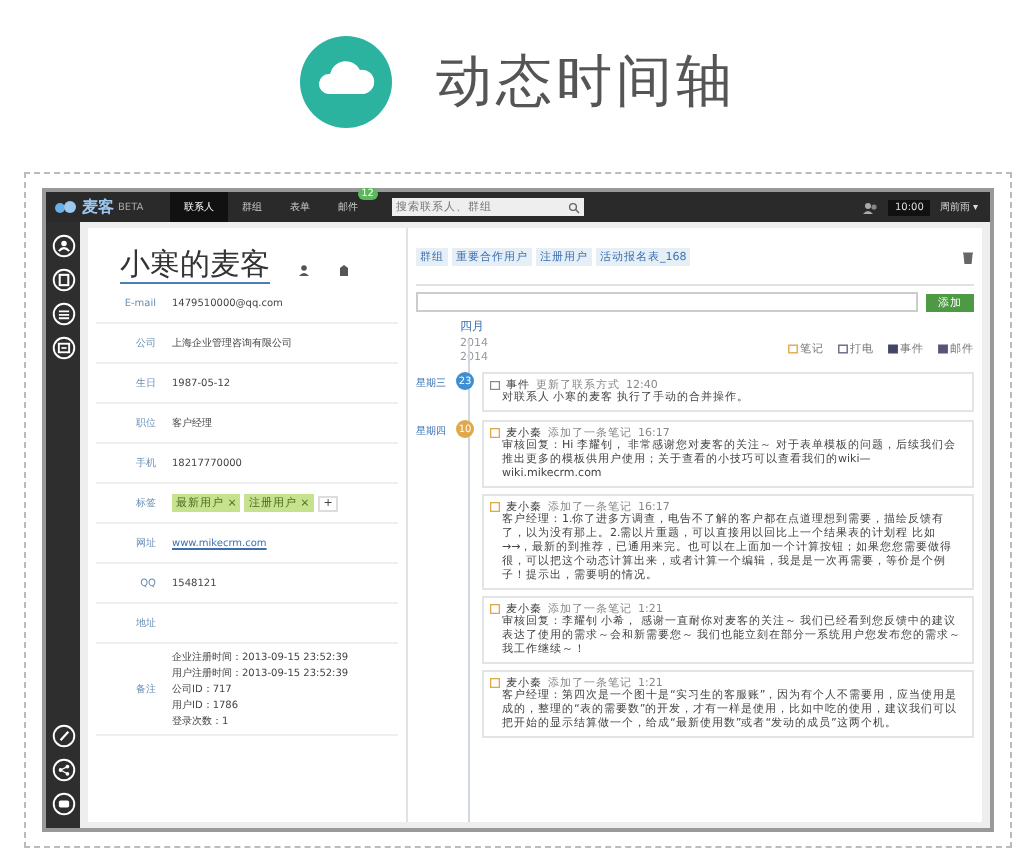 The height and width of the screenshot is (868, 1036). Describe the element at coordinates (667, 302) in the screenshot. I see `note-input-field` at that location.